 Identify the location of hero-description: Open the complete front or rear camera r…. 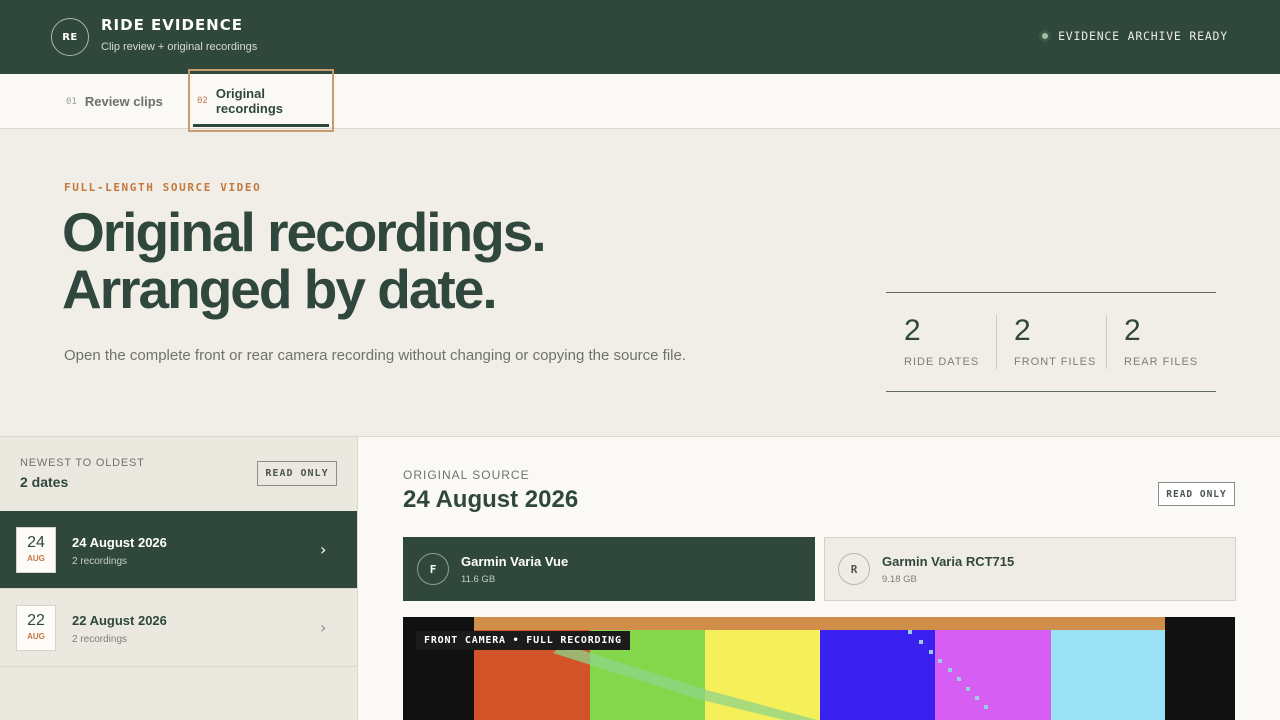
(375, 355).